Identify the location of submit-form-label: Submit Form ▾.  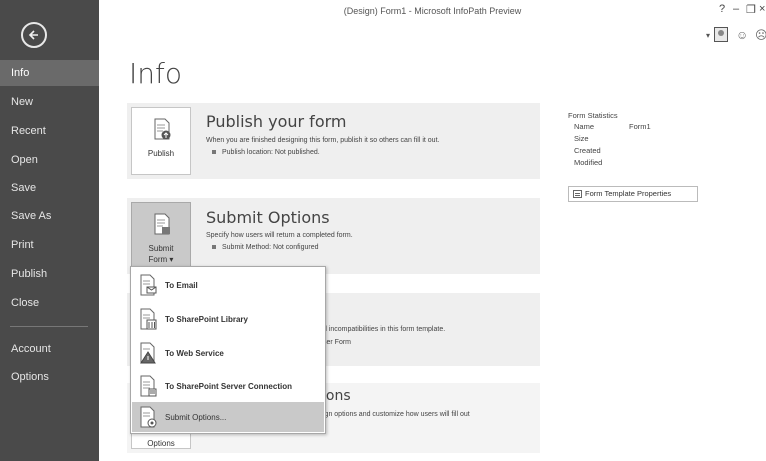
(161, 254).